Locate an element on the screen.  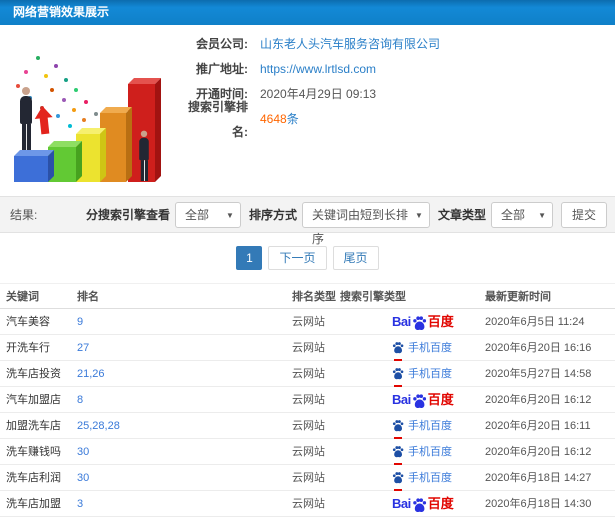
article-type-select-value: 全部 is located at coordinates (512, 214).